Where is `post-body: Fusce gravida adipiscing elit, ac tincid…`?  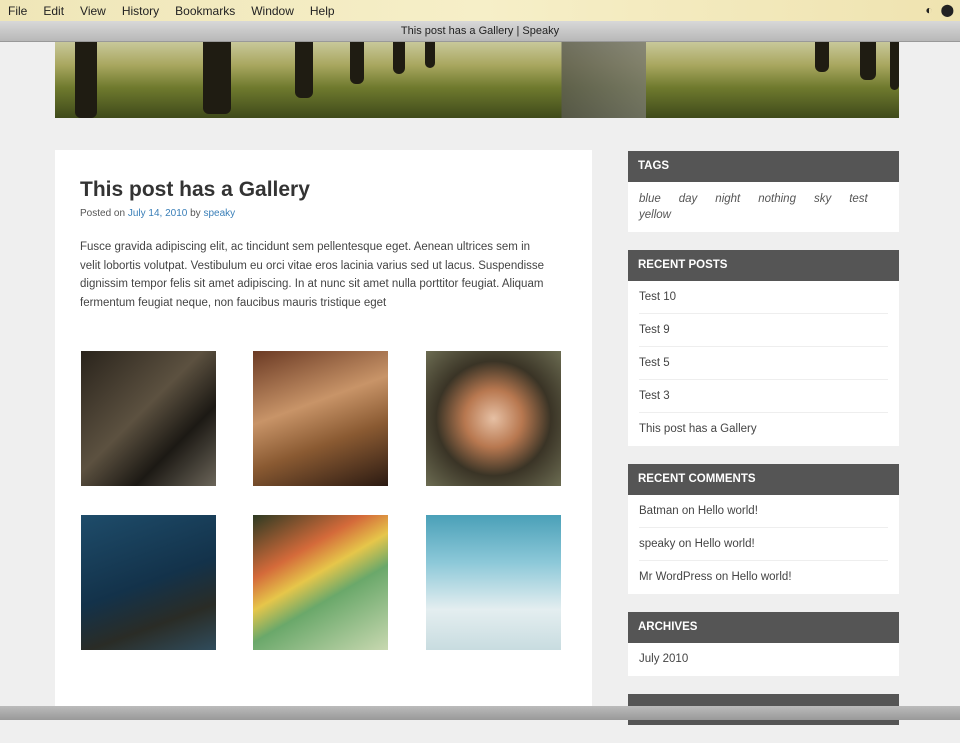
post-body: Fusce gravida adipiscing elit, ac tincid… is located at coordinates (312, 275).